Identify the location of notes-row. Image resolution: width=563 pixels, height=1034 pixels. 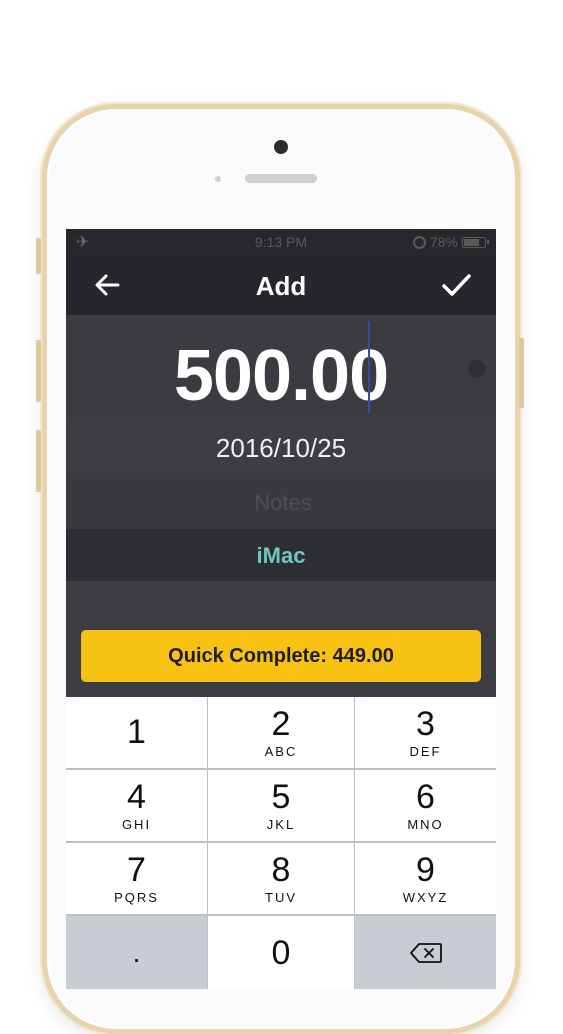
(281, 501).